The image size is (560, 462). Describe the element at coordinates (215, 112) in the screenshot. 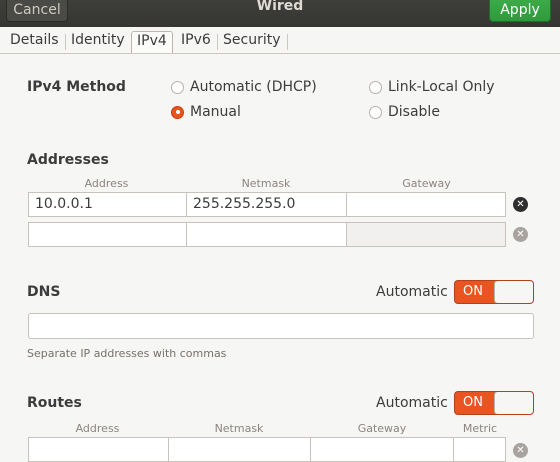

I see `radio-label: Manual` at that location.